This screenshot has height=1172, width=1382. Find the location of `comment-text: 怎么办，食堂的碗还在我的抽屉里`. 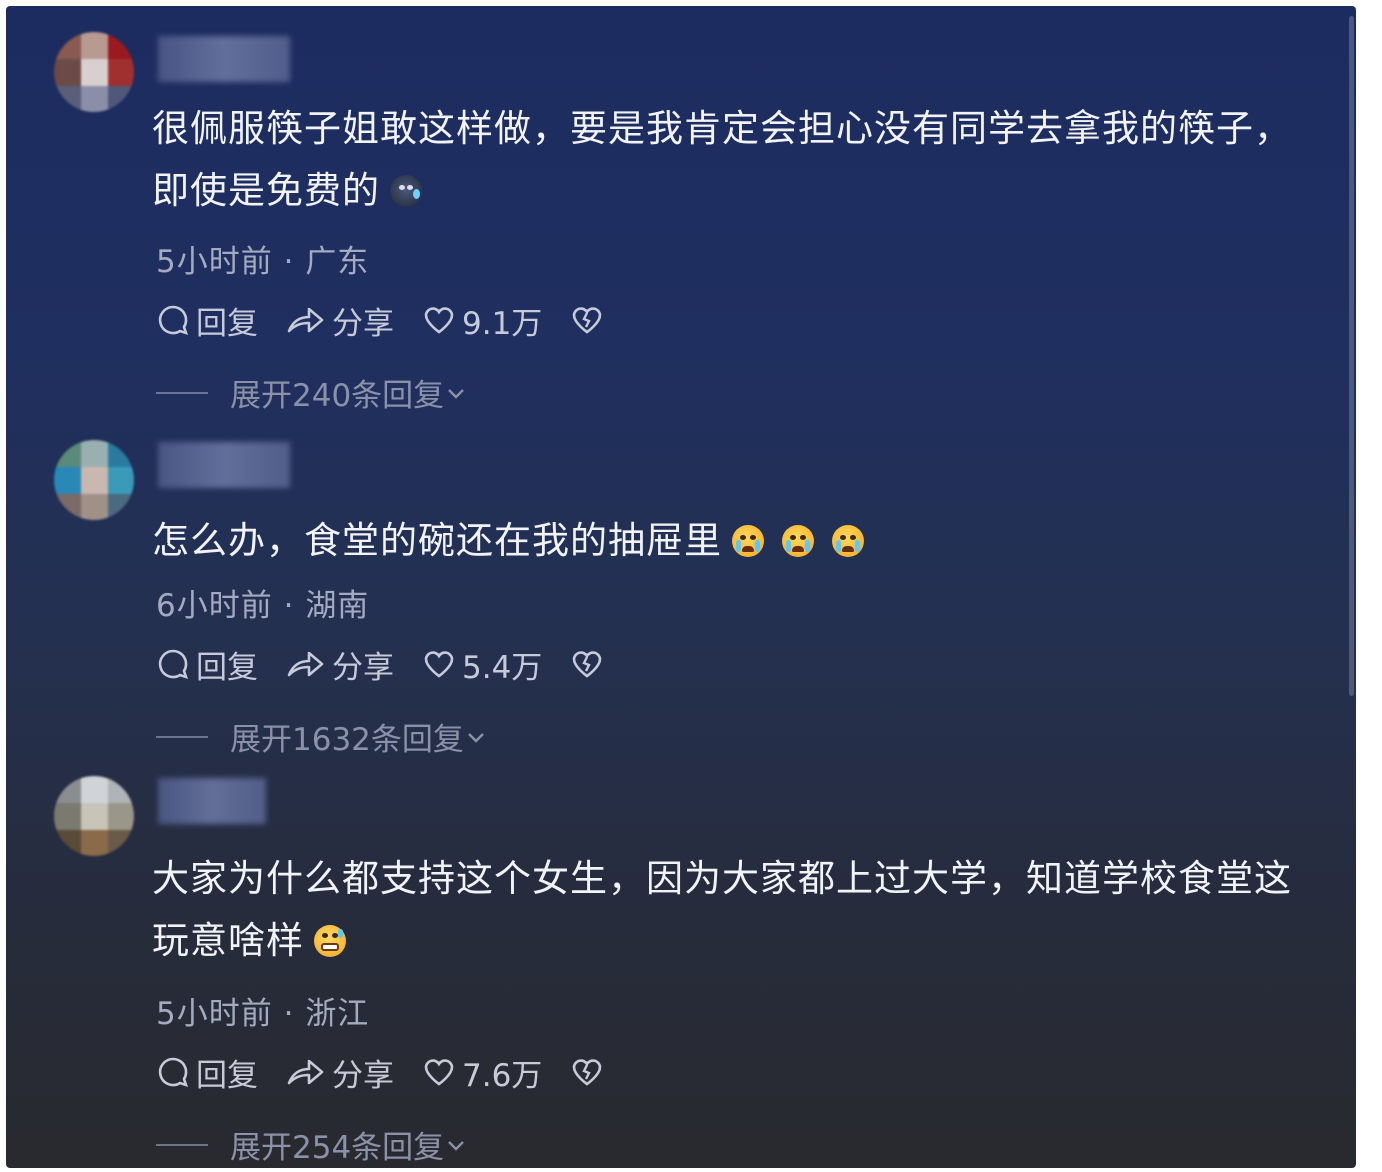

comment-text: 怎么办，食堂的碗还在我的抽屉里 is located at coordinates (737, 541).